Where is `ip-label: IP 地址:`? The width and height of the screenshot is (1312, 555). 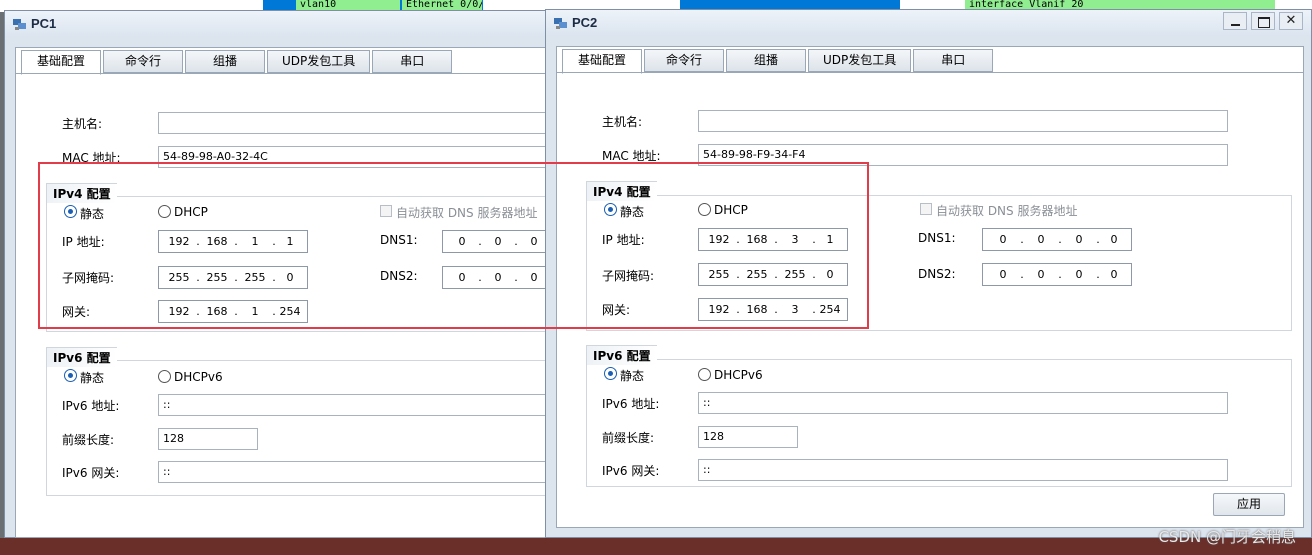 ip-label: IP 地址: is located at coordinates (623, 240).